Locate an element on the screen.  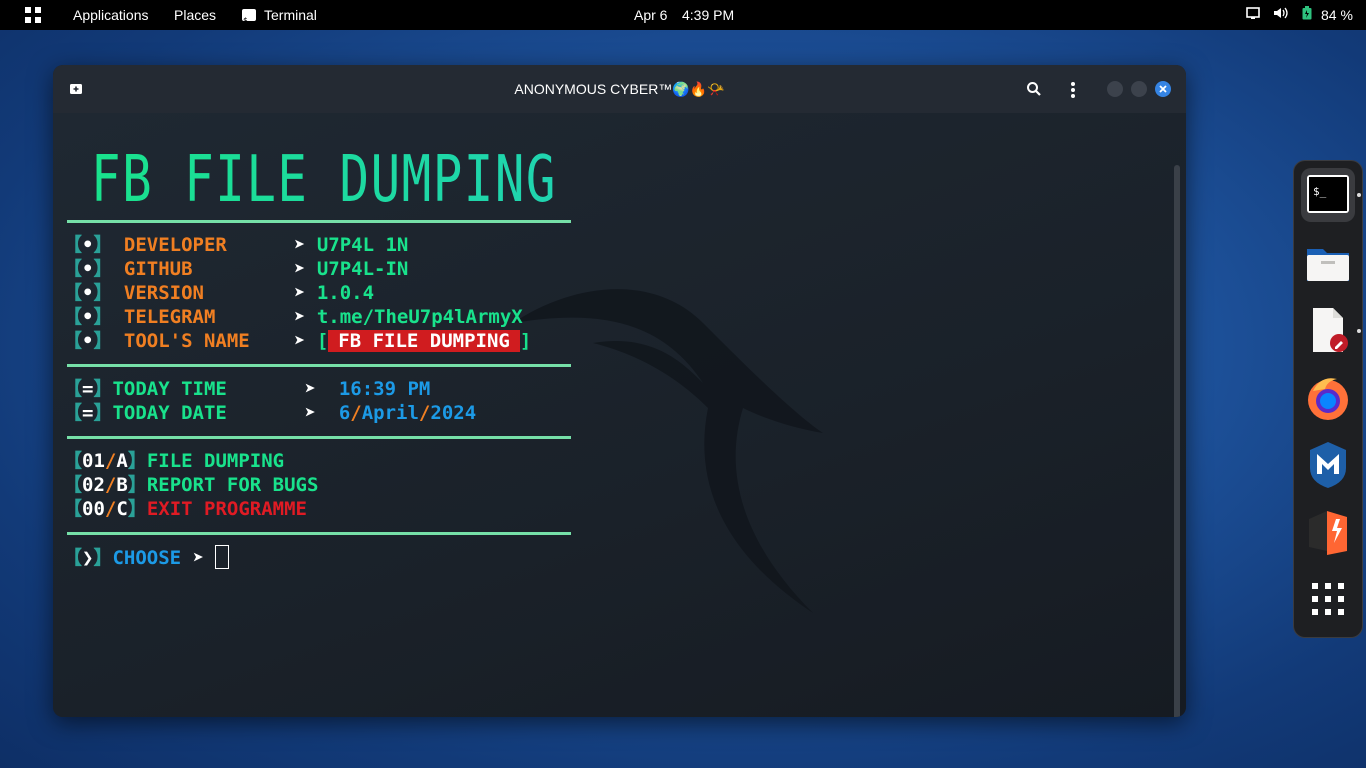
text-editor-icon is located at coordinates (1330, 330).